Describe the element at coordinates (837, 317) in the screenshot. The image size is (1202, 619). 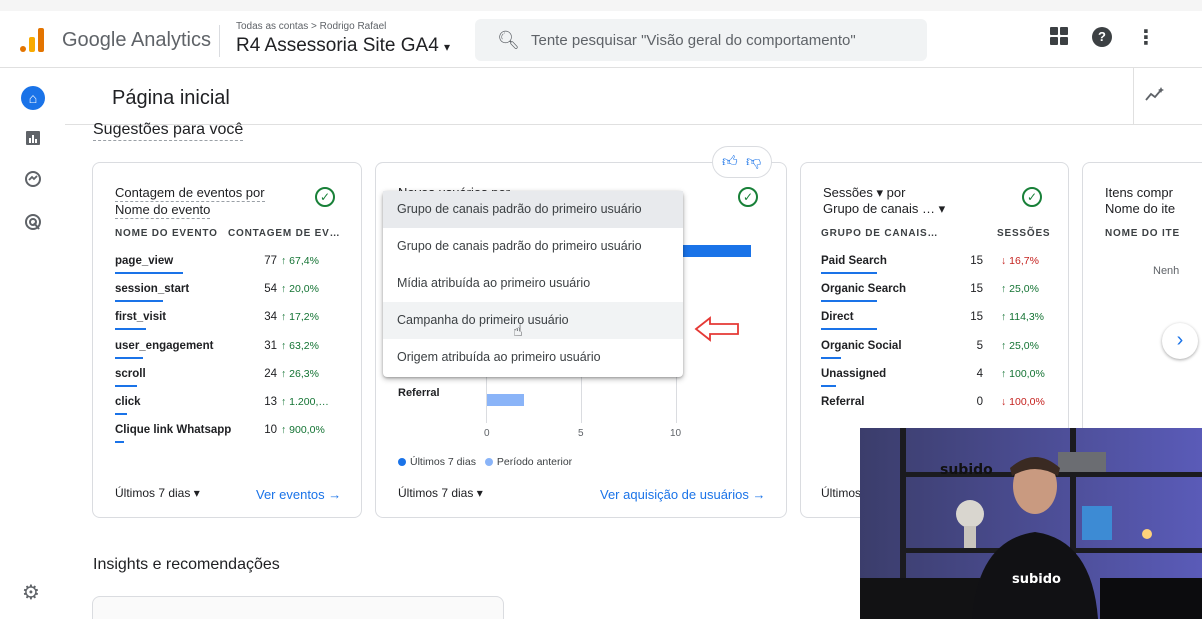
I see `row-label: Direct` at that location.